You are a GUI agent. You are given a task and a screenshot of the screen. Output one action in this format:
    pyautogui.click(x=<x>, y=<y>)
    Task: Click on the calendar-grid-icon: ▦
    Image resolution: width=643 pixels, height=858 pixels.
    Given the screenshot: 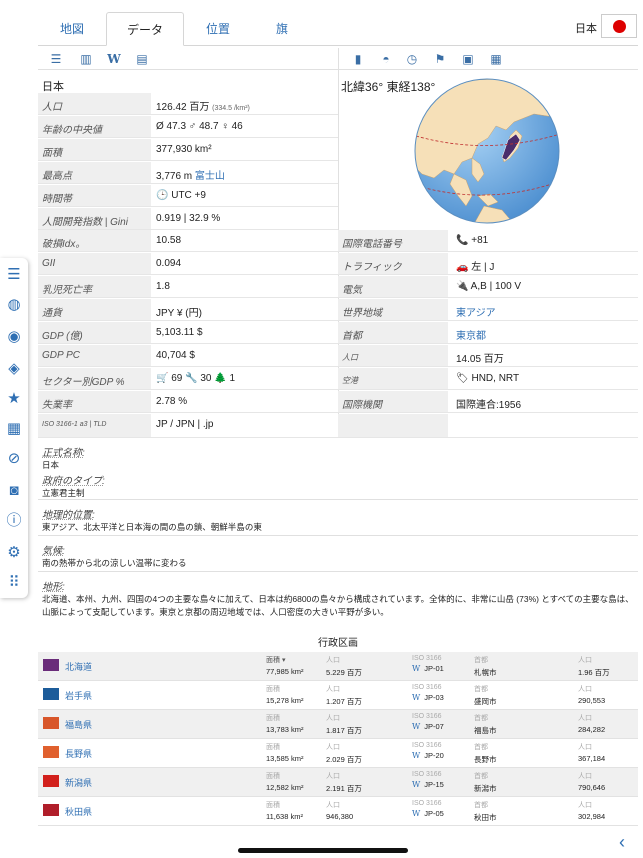 What is the action you would take?
    pyautogui.click(x=14, y=429)
    